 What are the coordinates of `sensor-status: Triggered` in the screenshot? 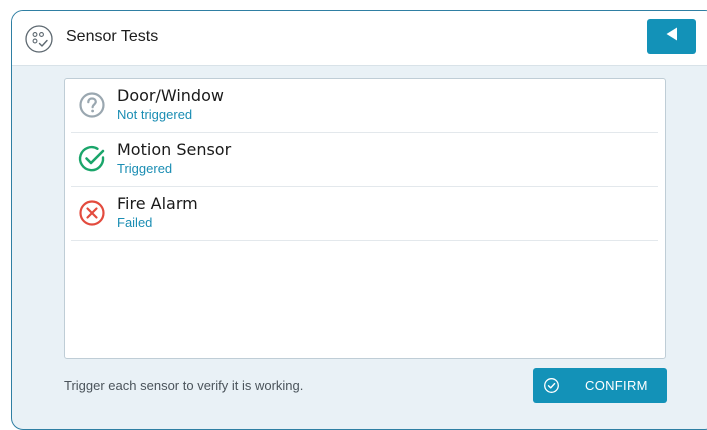 It's located at (145, 168).